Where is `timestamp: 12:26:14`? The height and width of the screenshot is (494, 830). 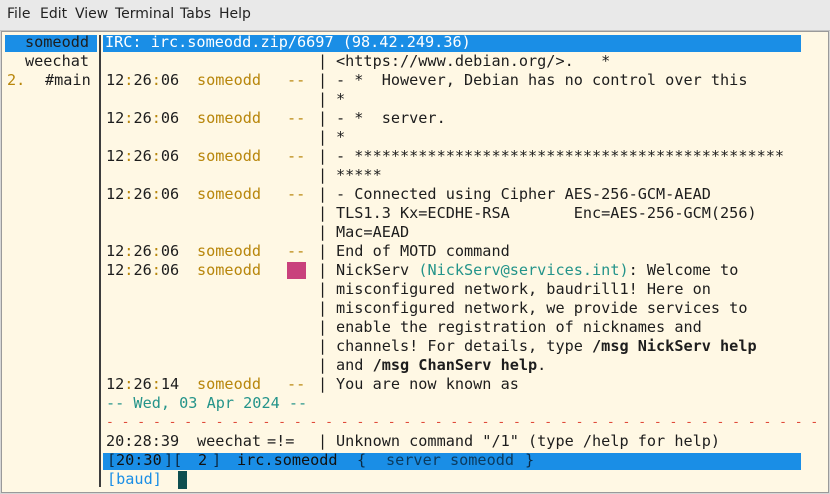 timestamp: 12:26:14 is located at coordinates (143, 384).